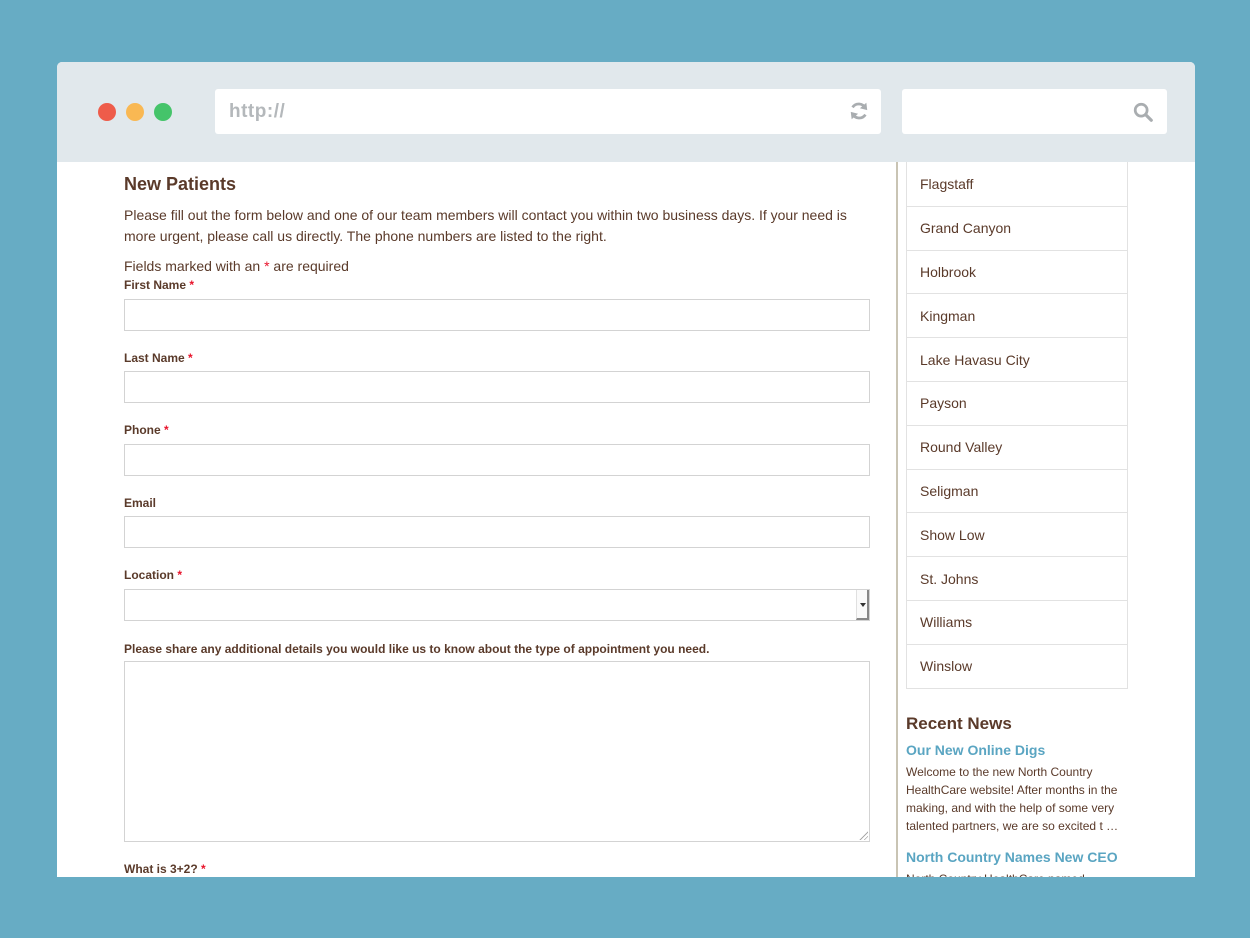  Describe the element at coordinates (1012, 857) in the screenshot. I see `news-item-title-link: North Country Names New CEO` at that location.